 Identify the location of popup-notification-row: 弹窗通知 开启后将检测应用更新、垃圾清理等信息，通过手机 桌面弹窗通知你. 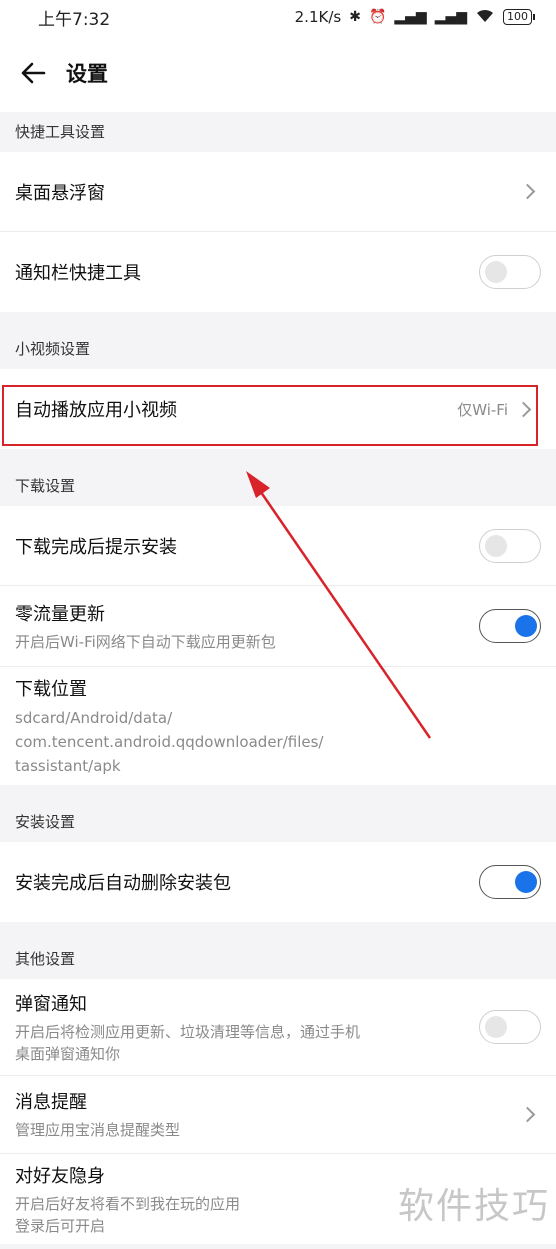
(278, 1027).